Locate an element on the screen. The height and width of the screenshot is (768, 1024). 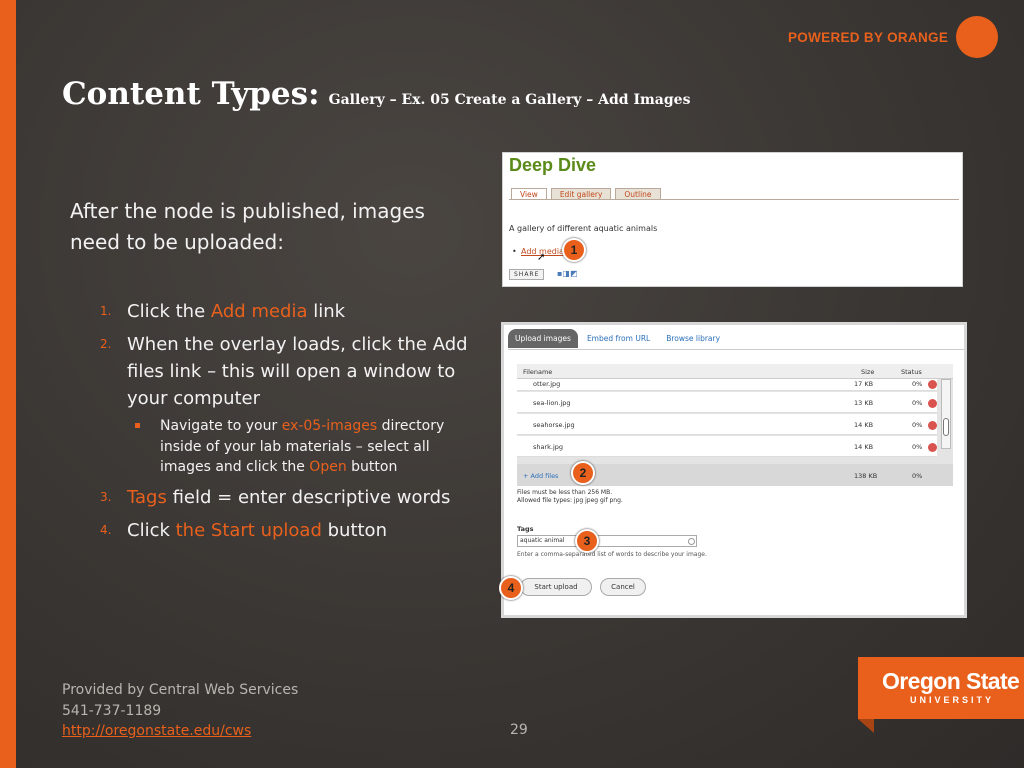
step-text: field = enter descriptive words is located at coordinates (308, 497).